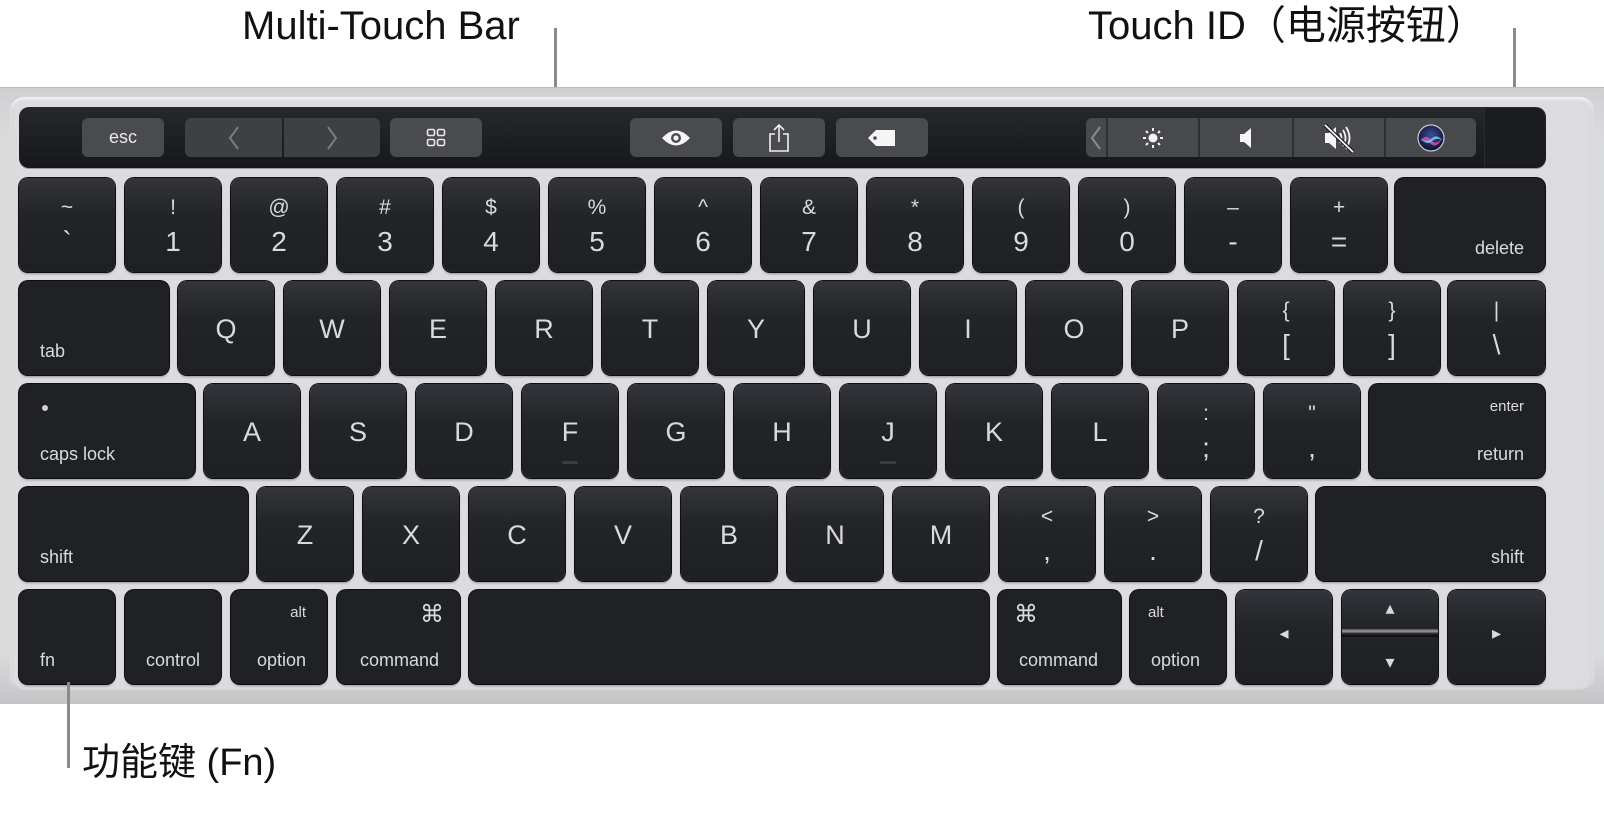 This screenshot has width=1604, height=816. I want to click on key-tab: tab, so click(94, 328).